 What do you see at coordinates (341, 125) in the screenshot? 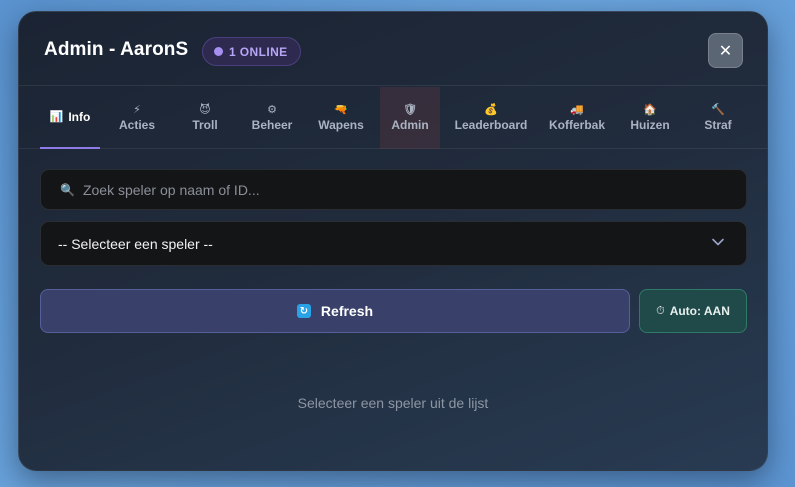
I see `tab-label: Wapens` at bounding box center [341, 125].